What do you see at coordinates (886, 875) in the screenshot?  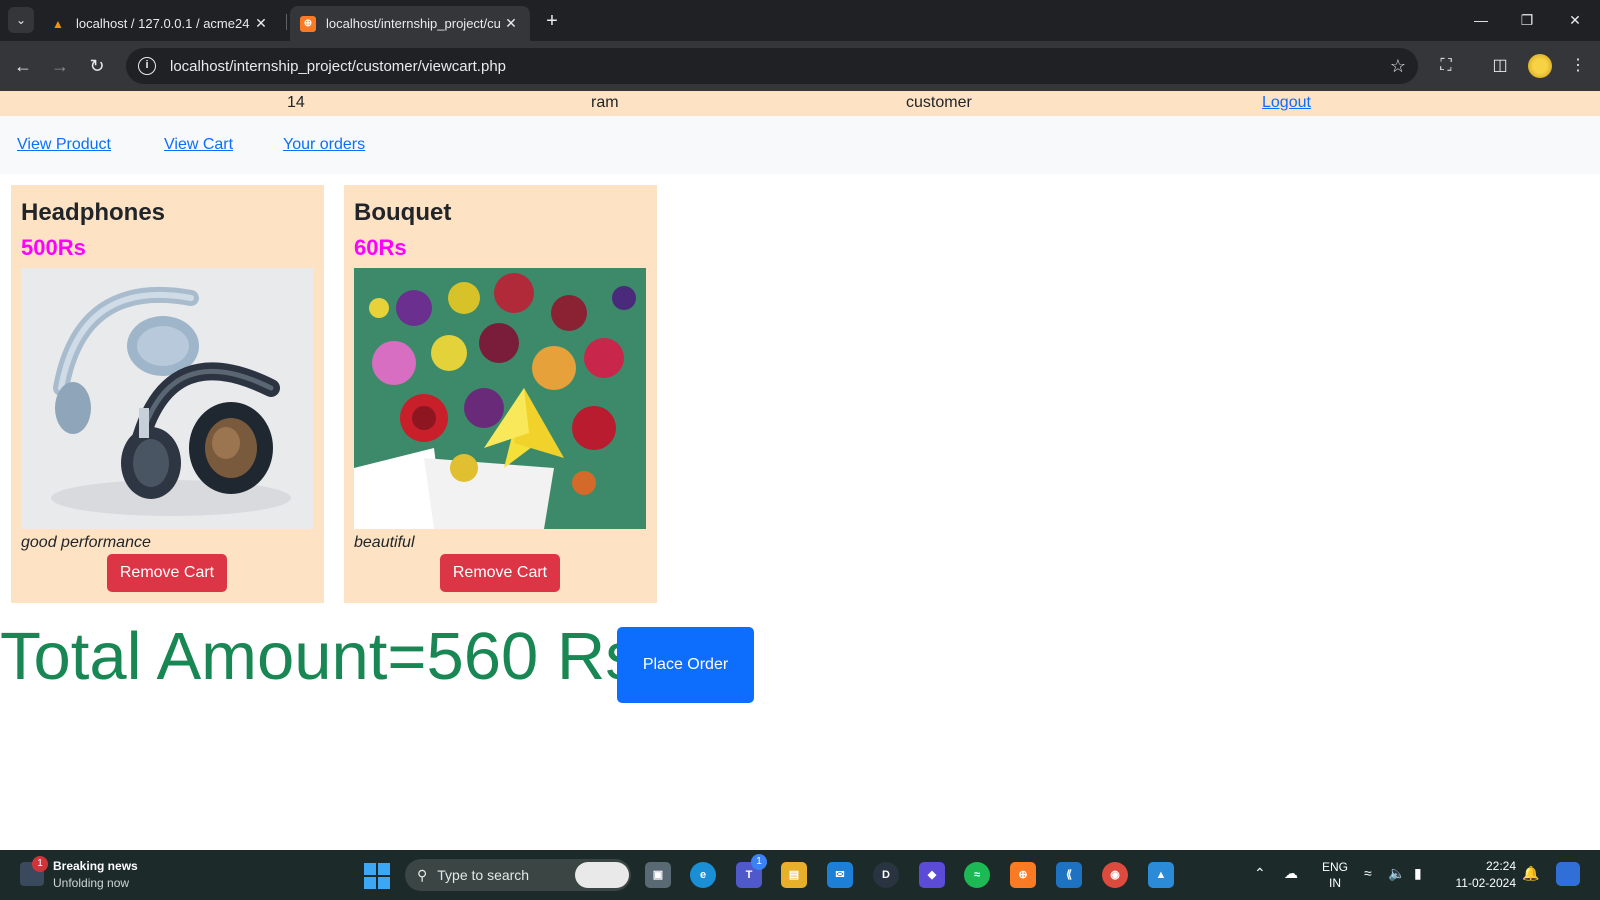 I see `dell-icon: D` at bounding box center [886, 875].